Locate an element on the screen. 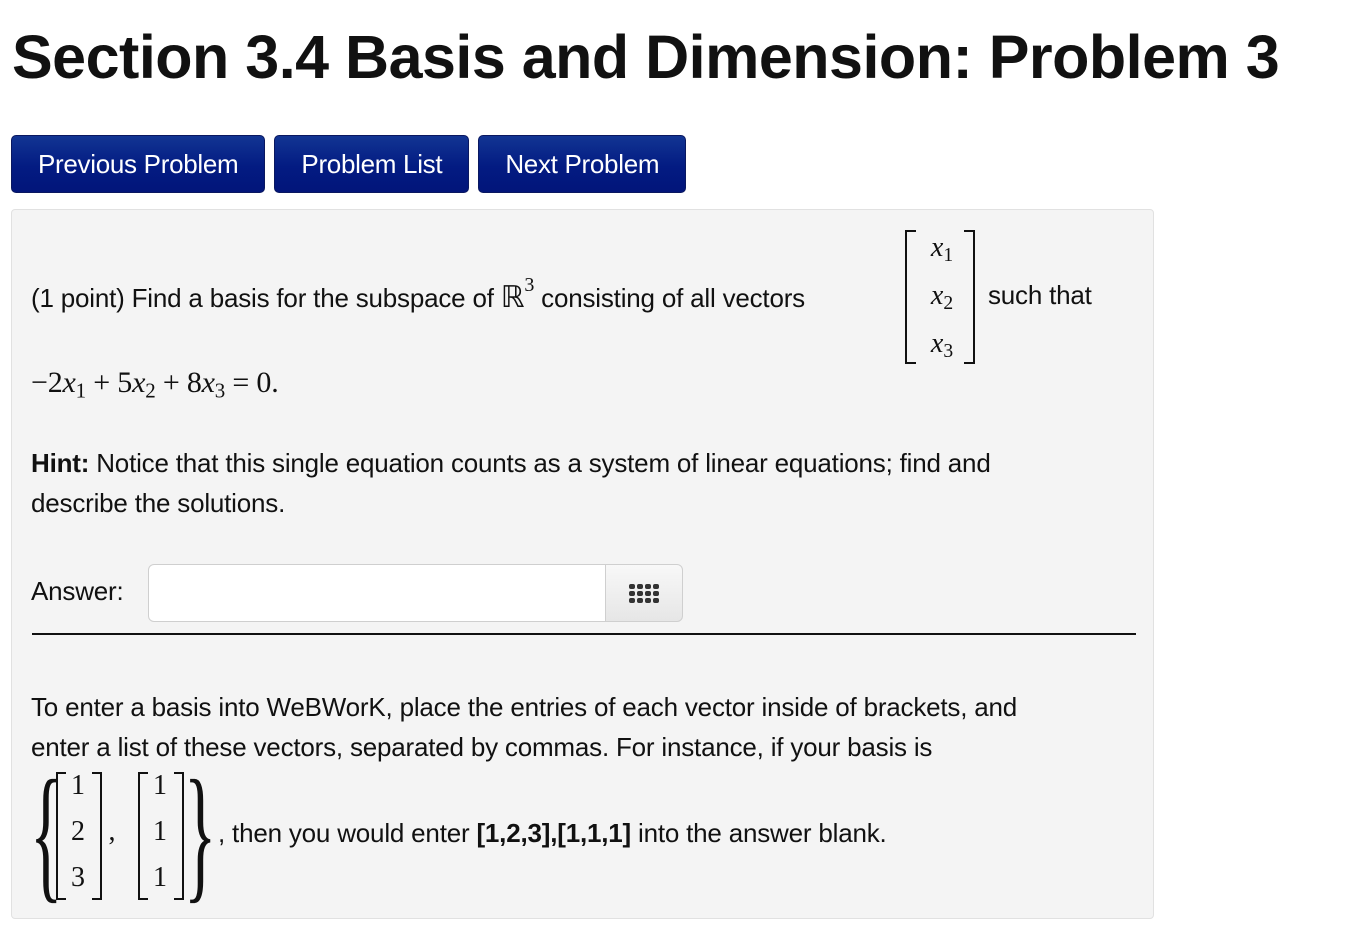 Image resolution: width=1366 pixels, height=930 pixels. grid-icon is located at coordinates (644, 593).